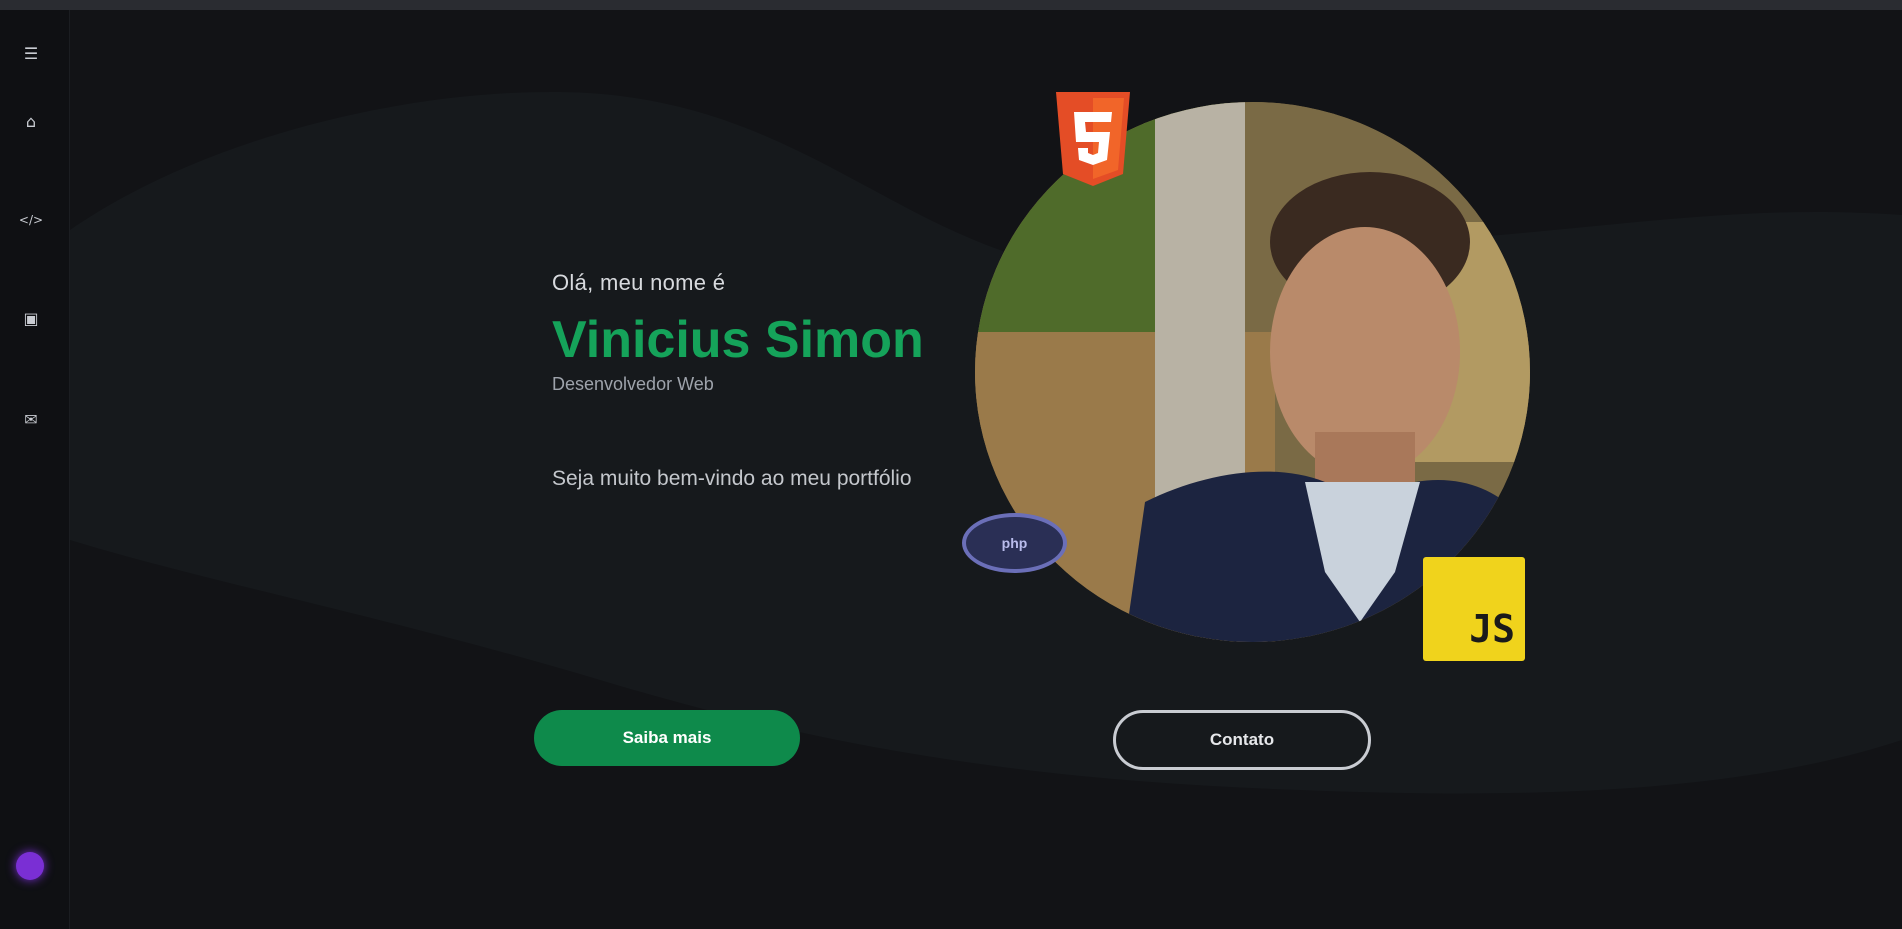  I want to click on php-badge: php, so click(1014, 543).